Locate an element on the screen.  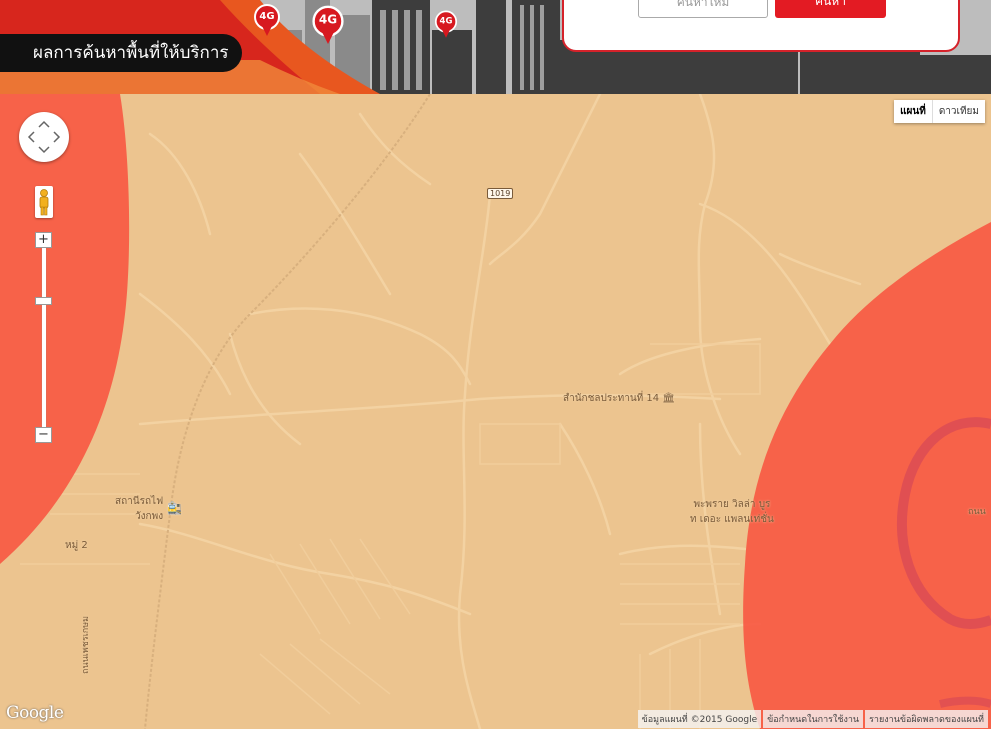
map-type-satellite-button: ดาวเทียม is located at coordinates (958, 111).